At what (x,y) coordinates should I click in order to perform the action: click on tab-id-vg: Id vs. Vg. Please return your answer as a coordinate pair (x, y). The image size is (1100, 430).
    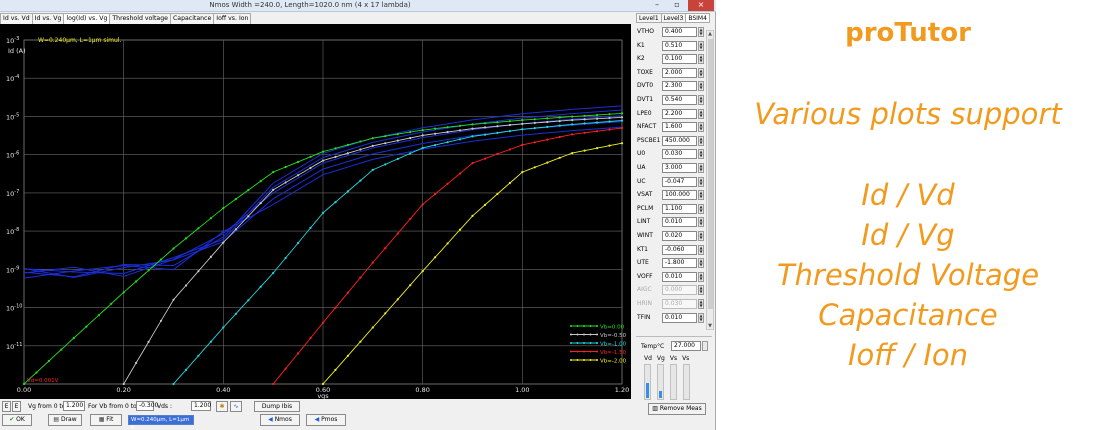
    Looking at the image, I should click on (48, 18).